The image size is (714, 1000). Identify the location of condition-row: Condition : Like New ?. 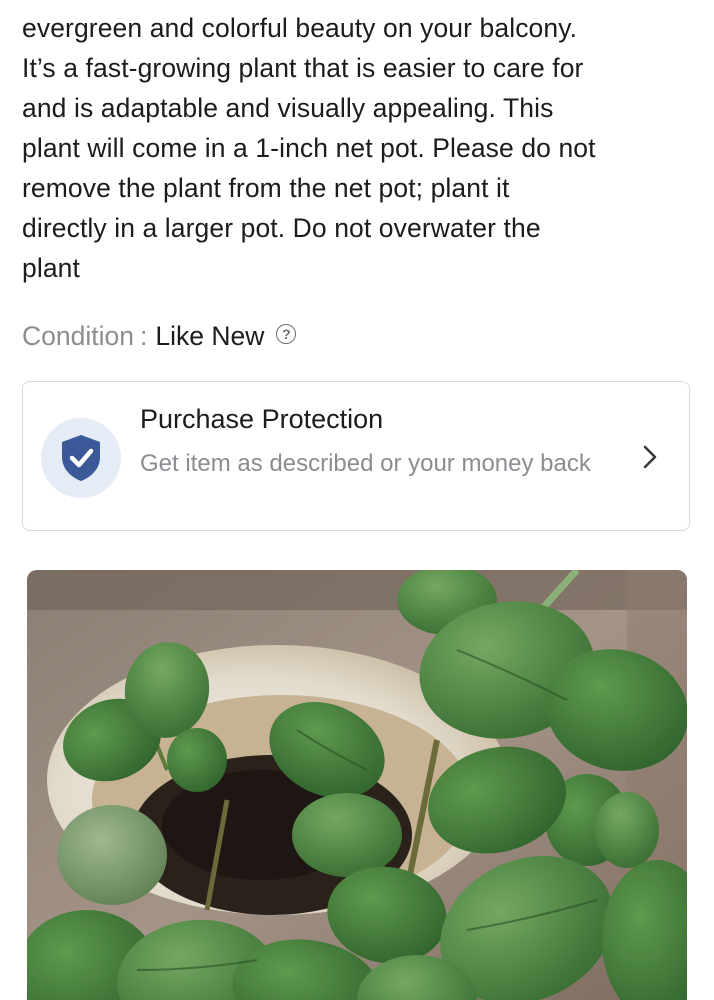
(159, 336).